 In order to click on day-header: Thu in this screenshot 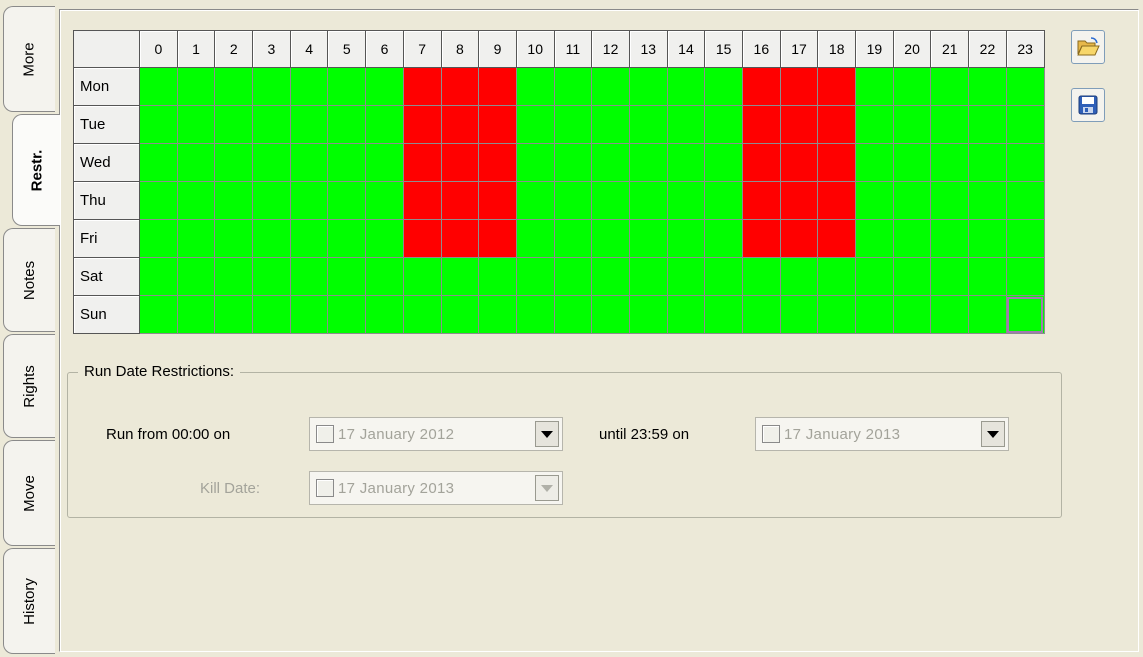, I will do `click(106, 200)`.